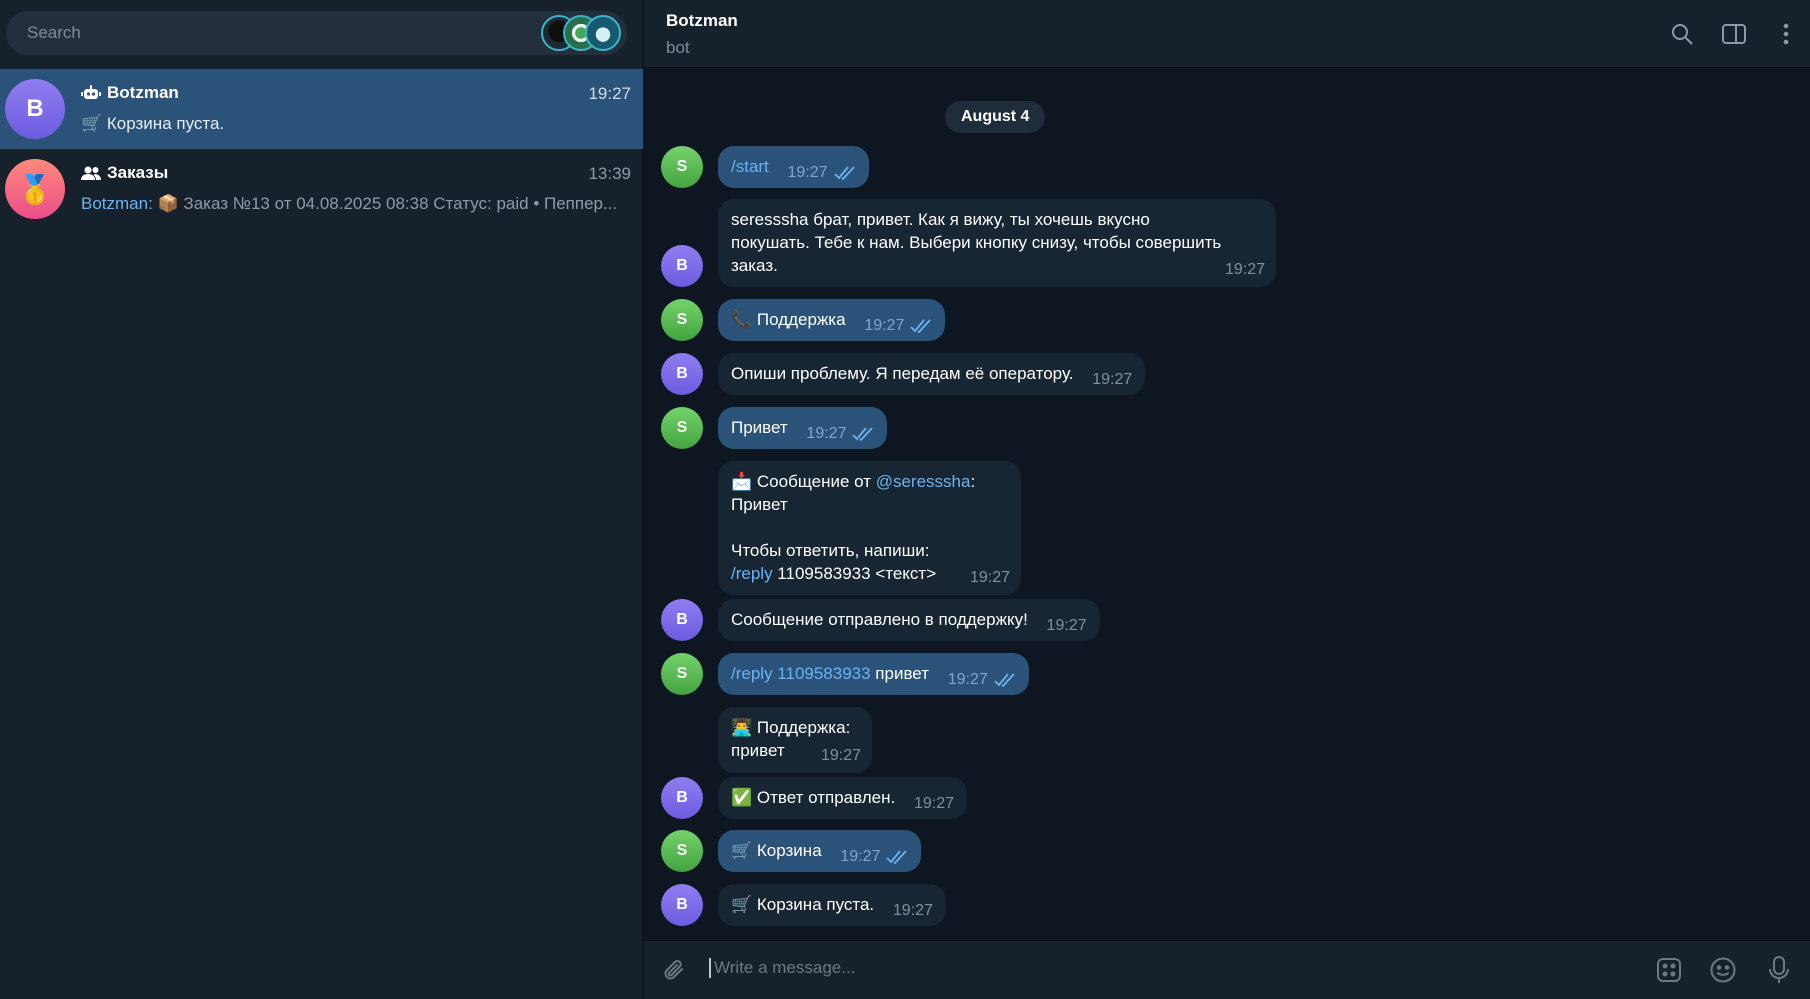  I want to click on message-bubble: 🛒 Корзина пуста. 19:27, so click(832, 905).